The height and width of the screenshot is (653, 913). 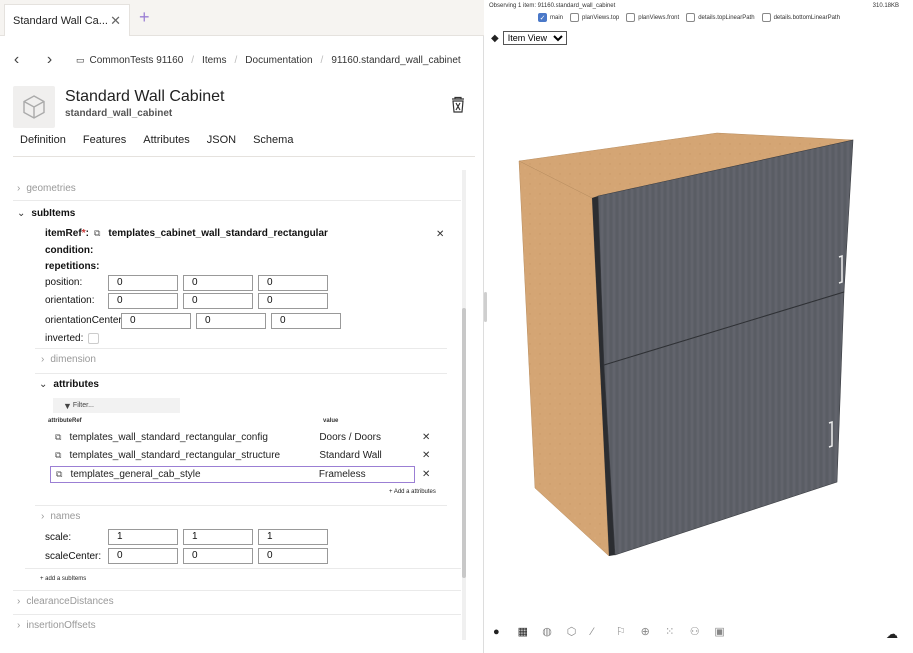 What do you see at coordinates (242, 18) in the screenshot?
I see `tab-bar: Standard Wall Ca... ✕ +` at bounding box center [242, 18].